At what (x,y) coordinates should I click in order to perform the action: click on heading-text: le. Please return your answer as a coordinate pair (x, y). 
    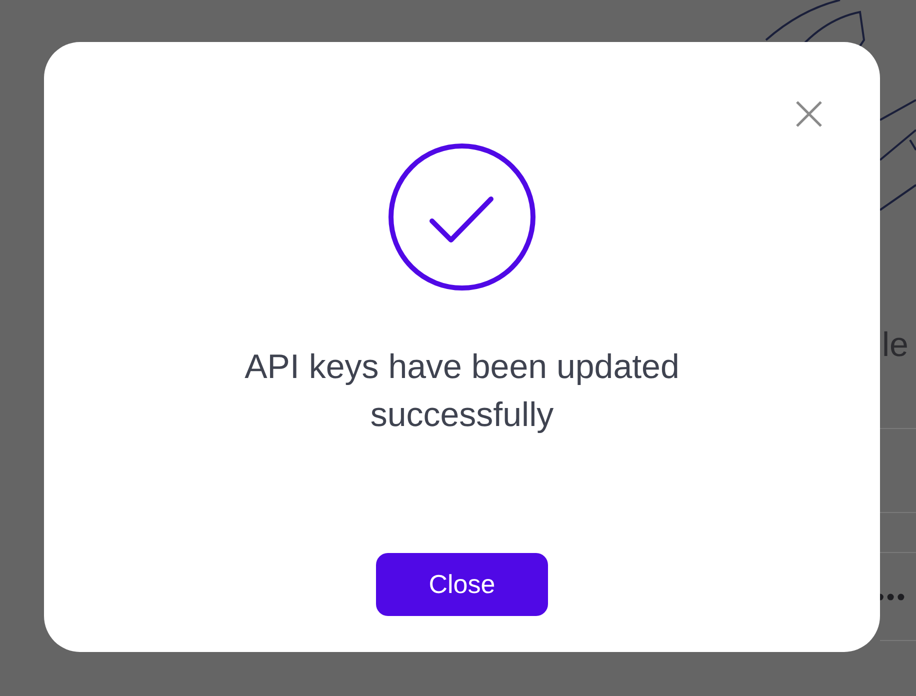
    Looking at the image, I should click on (895, 345).